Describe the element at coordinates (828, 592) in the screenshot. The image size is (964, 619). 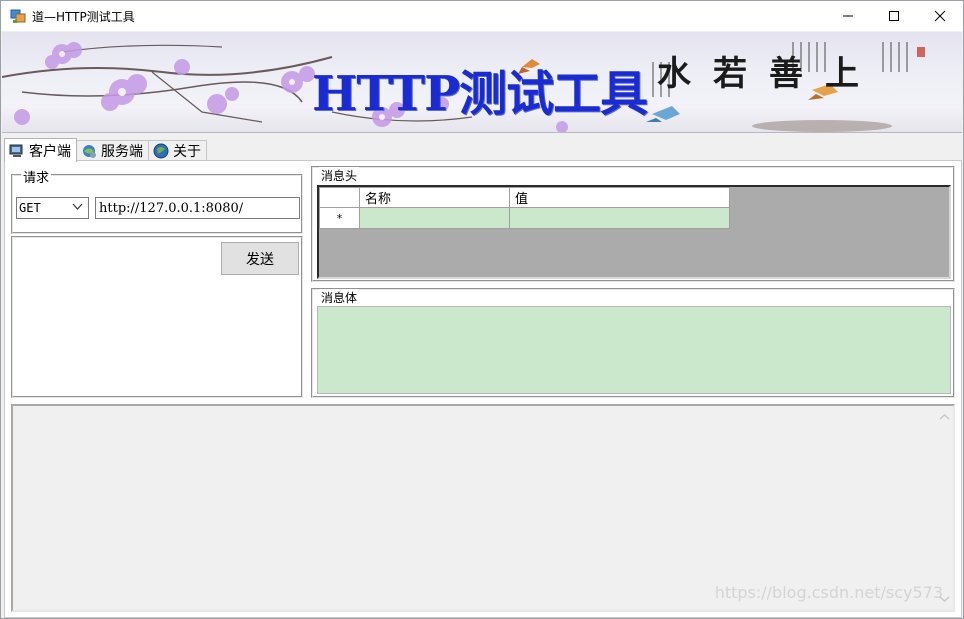
I see `watermark-text: https://blog.csdn.net/scy573` at that location.